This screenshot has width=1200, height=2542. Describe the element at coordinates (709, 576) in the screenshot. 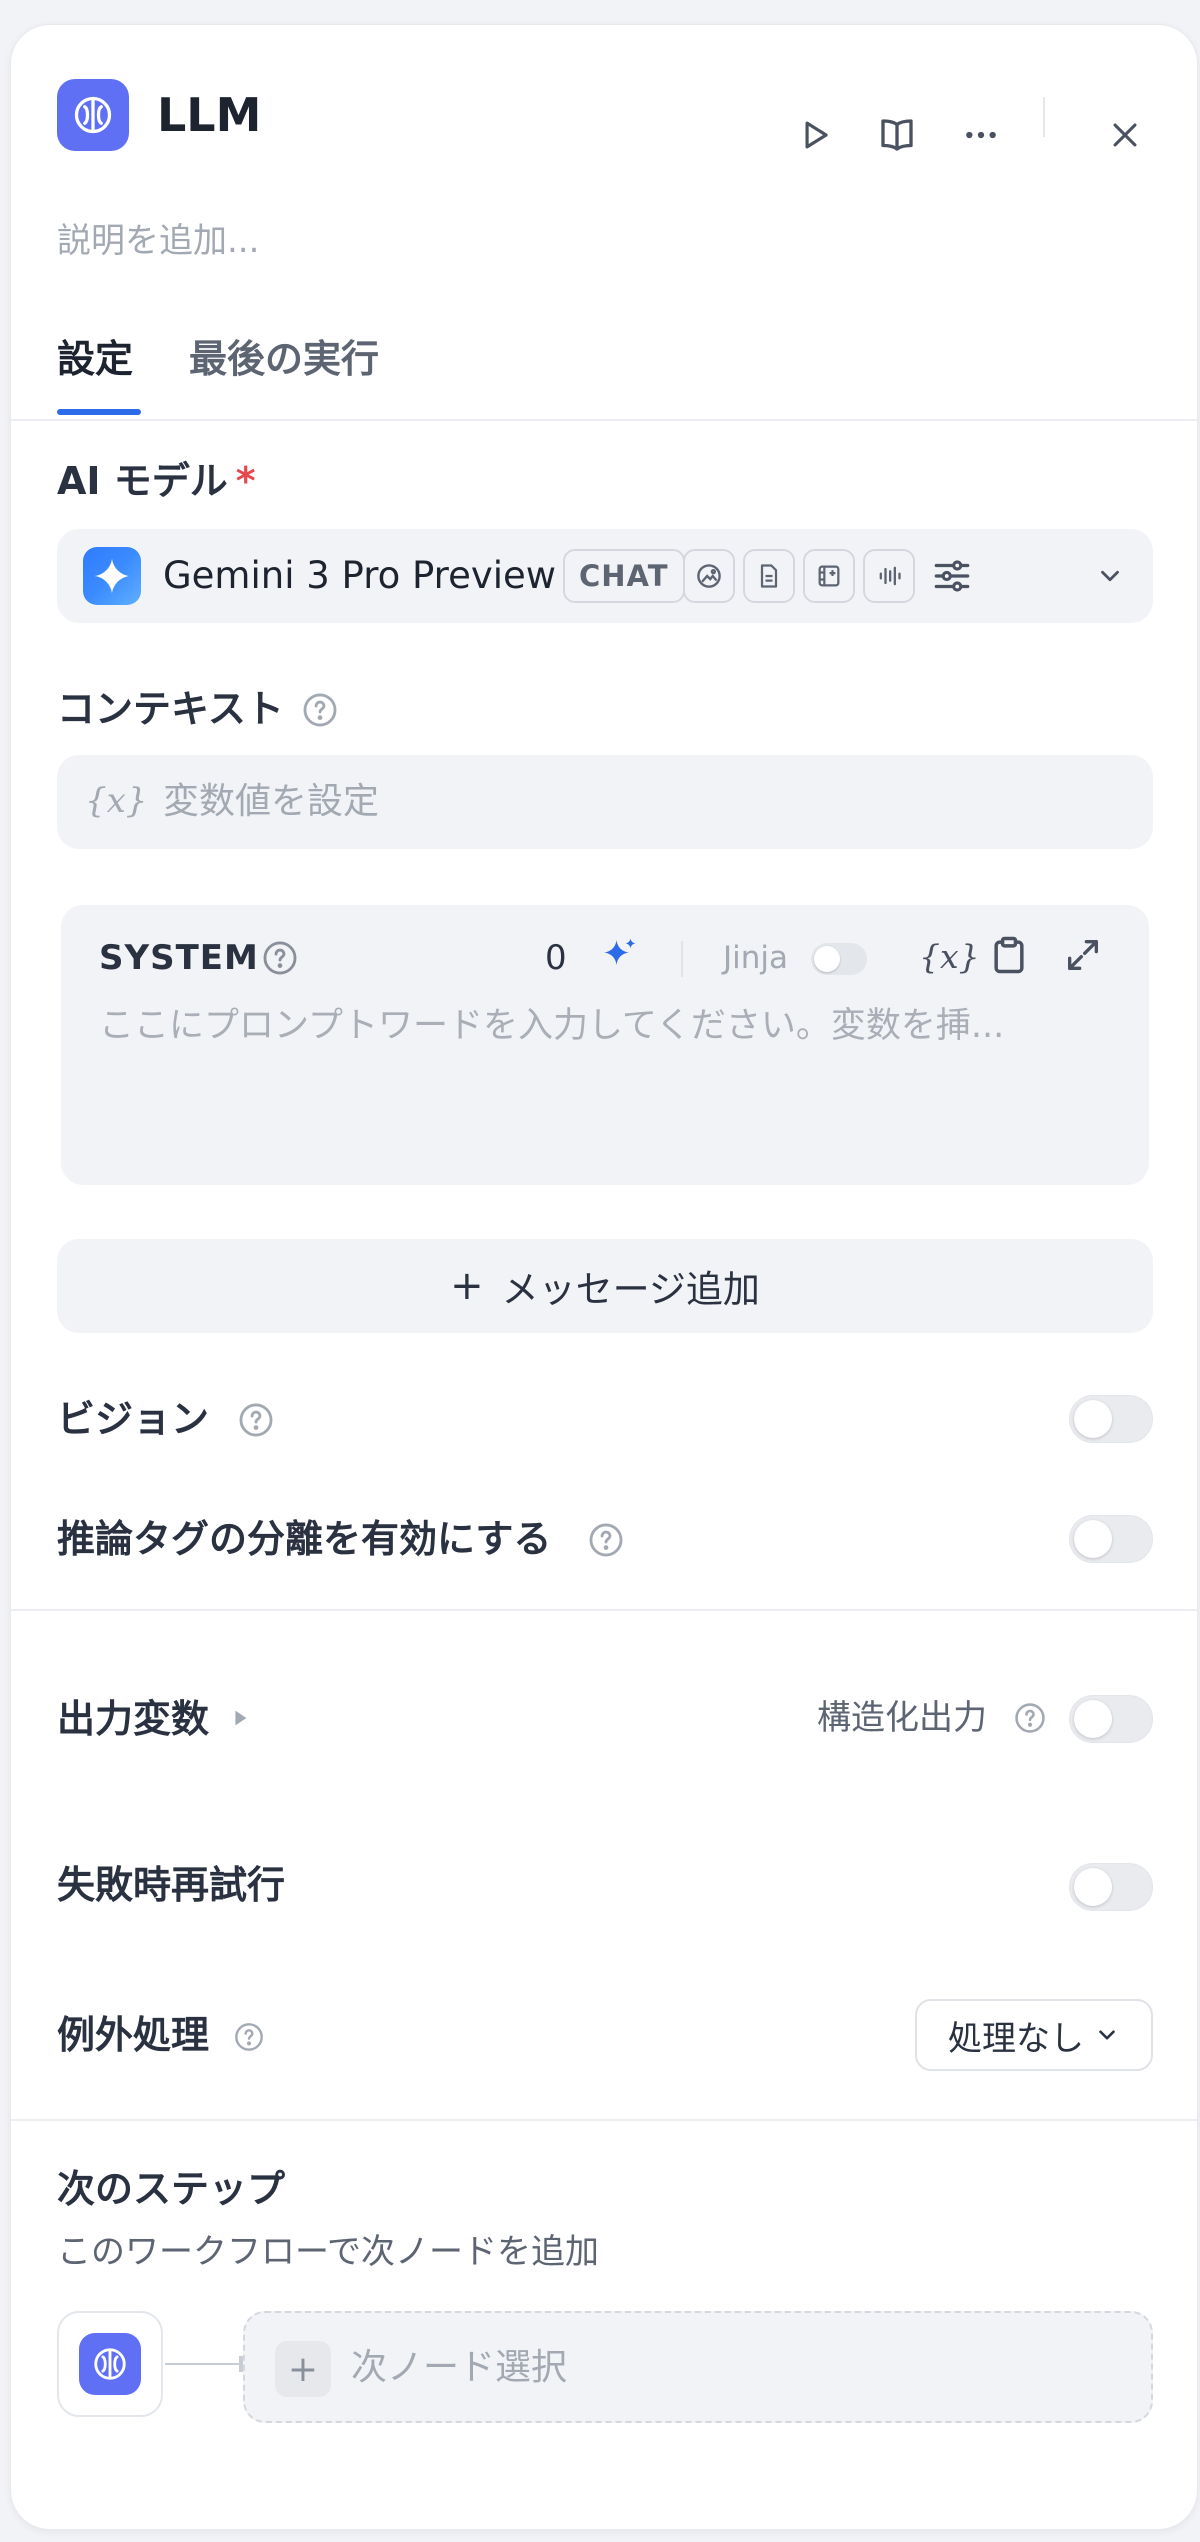

I see `vision-icon` at that location.